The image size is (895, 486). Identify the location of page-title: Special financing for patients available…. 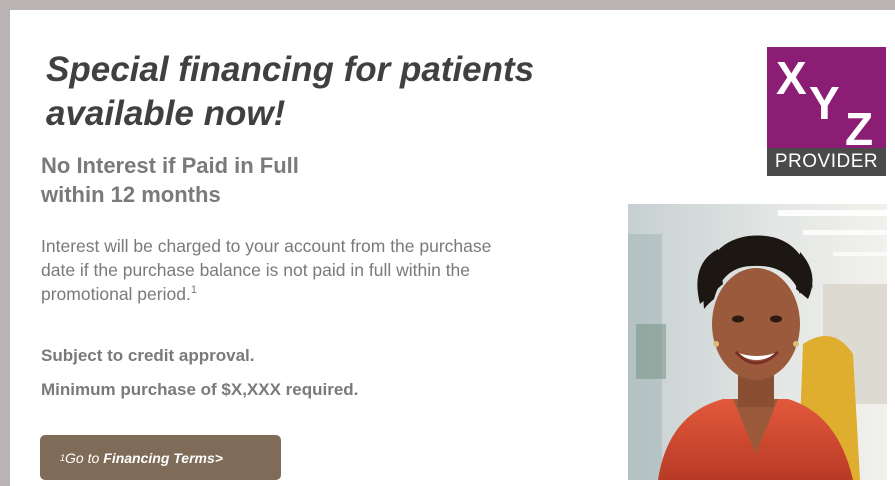
(346, 92).